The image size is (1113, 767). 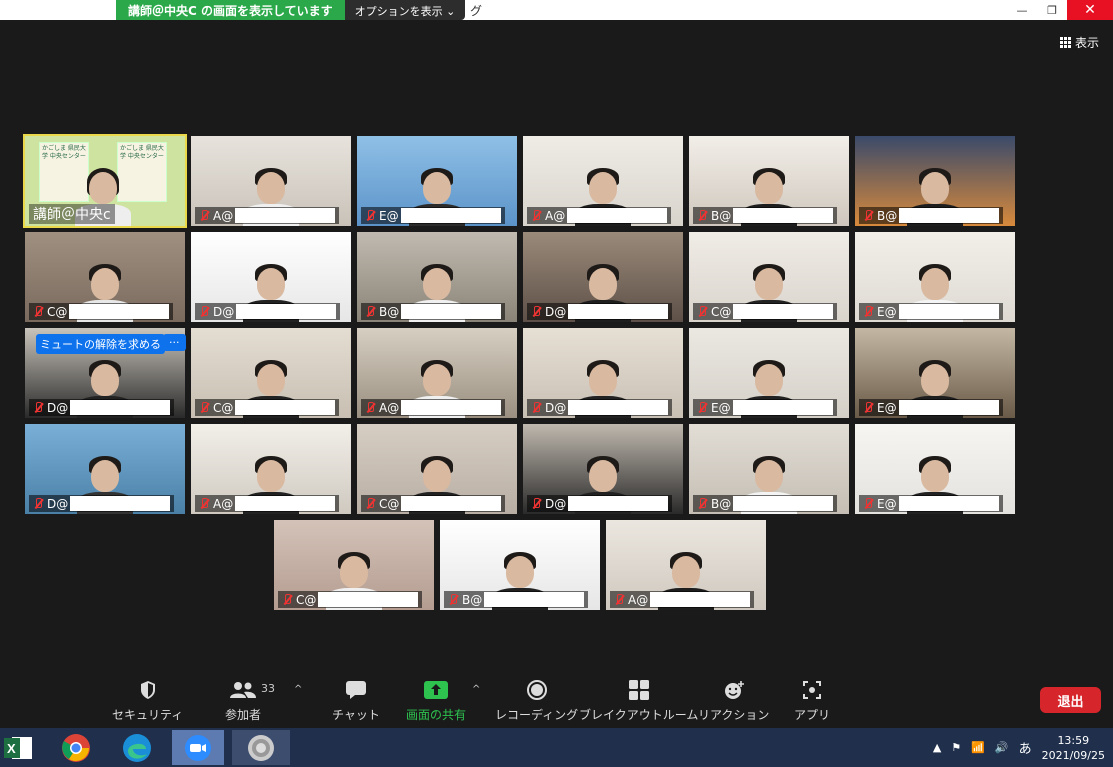 I want to click on view-layout-button: 表示, so click(x=1079, y=42).